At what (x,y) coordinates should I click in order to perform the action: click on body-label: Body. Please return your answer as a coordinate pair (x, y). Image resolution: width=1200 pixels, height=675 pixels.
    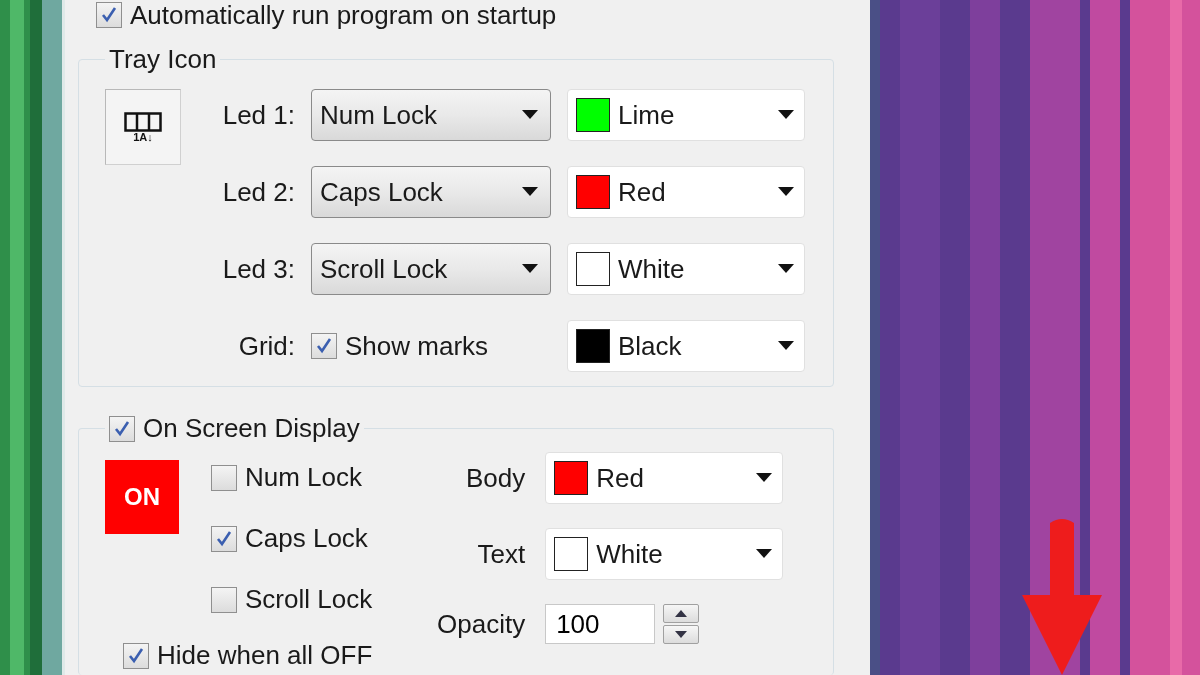
    Looking at the image, I should click on (495, 478).